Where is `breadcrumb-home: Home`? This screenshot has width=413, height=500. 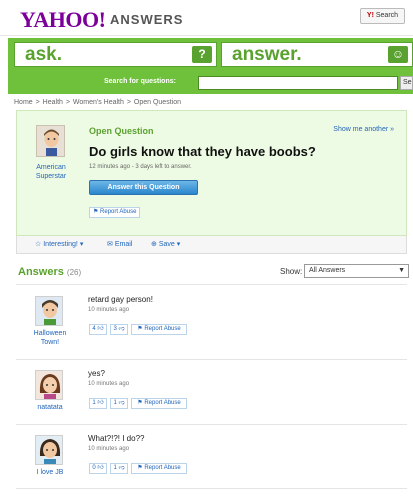 breadcrumb-home: Home is located at coordinates (23, 102).